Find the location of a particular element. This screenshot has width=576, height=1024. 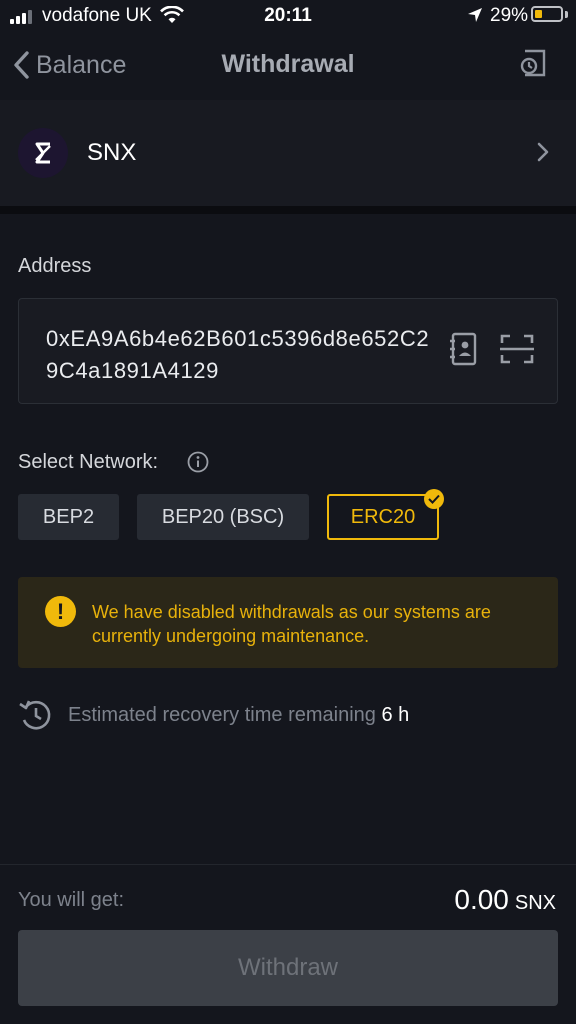

footer-divider is located at coordinates (288, 864).